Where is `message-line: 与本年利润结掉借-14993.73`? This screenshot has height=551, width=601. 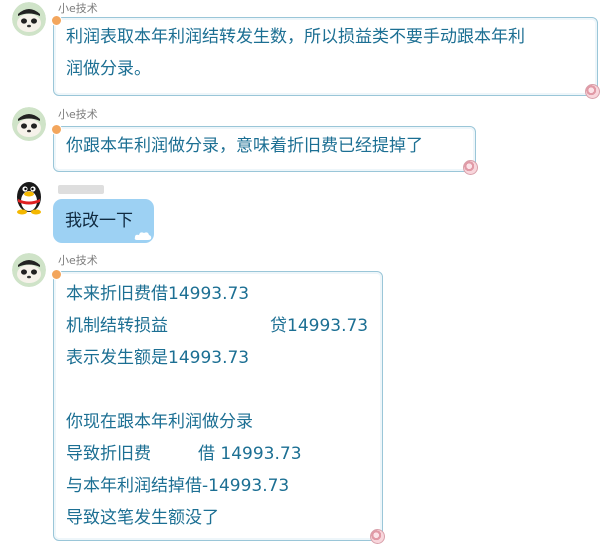
message-line: 与本年利润结掉借-14993.73 is located at coordinates (178, 486).